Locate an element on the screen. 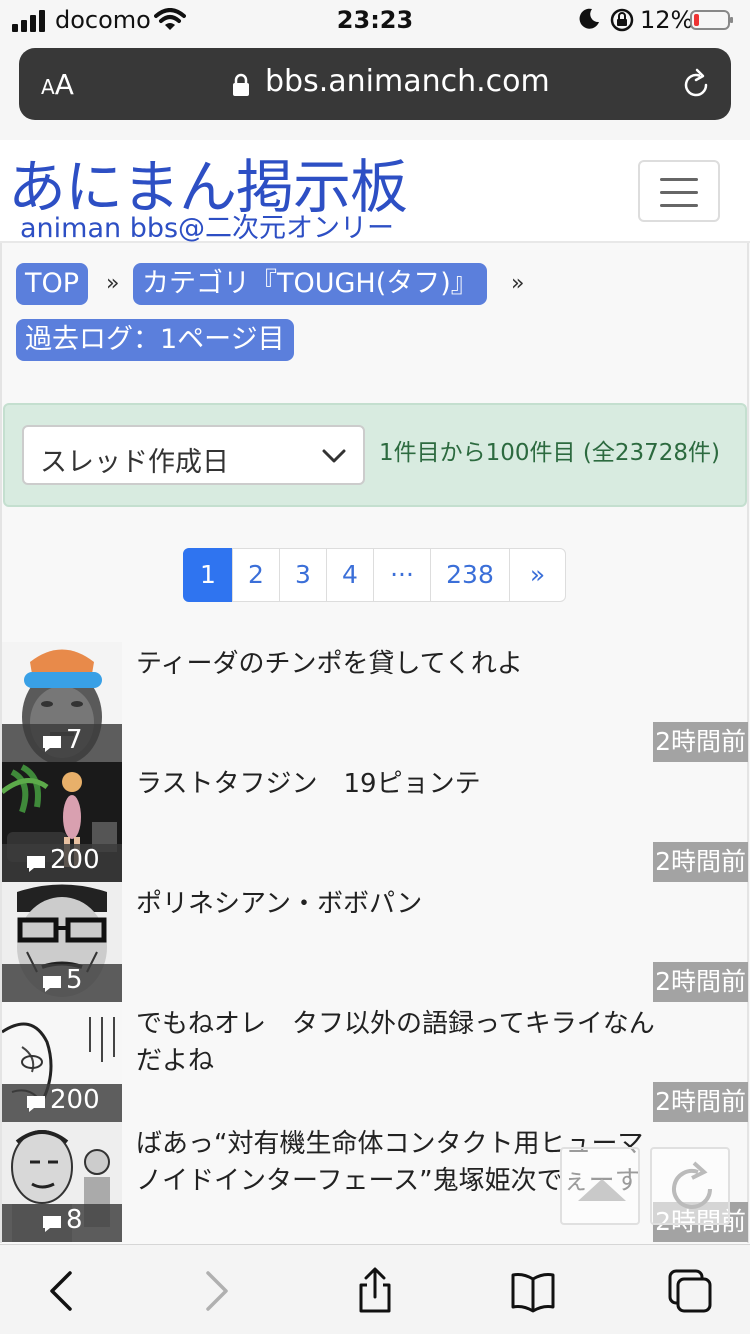 The width and height of the screenshot is (750, 1334). page-ellipsis: ··· is located at coordinates (402, 575).